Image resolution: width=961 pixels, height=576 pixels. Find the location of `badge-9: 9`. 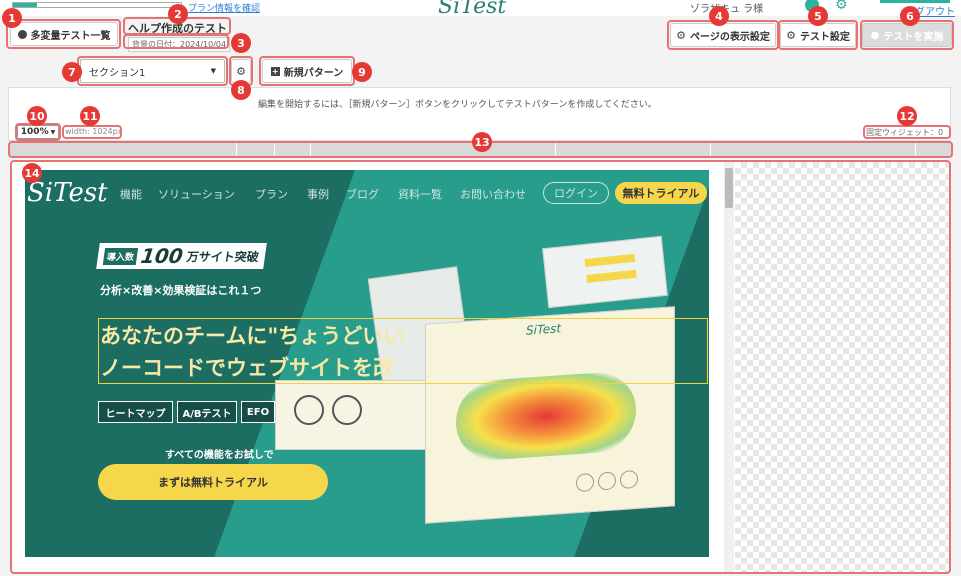

badge-9: 9 is located at coordinates (362, 72).